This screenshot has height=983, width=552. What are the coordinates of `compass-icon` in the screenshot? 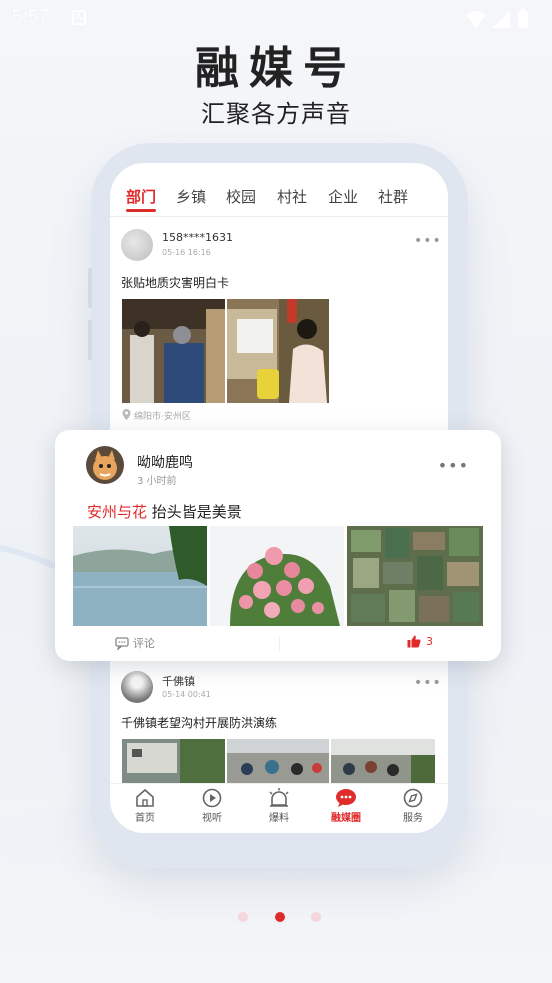 It's located at (413, 798).